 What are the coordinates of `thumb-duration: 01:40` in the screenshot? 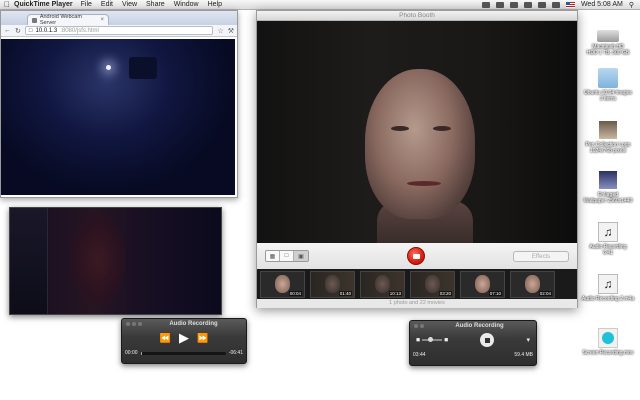 It's located at (345, 293).